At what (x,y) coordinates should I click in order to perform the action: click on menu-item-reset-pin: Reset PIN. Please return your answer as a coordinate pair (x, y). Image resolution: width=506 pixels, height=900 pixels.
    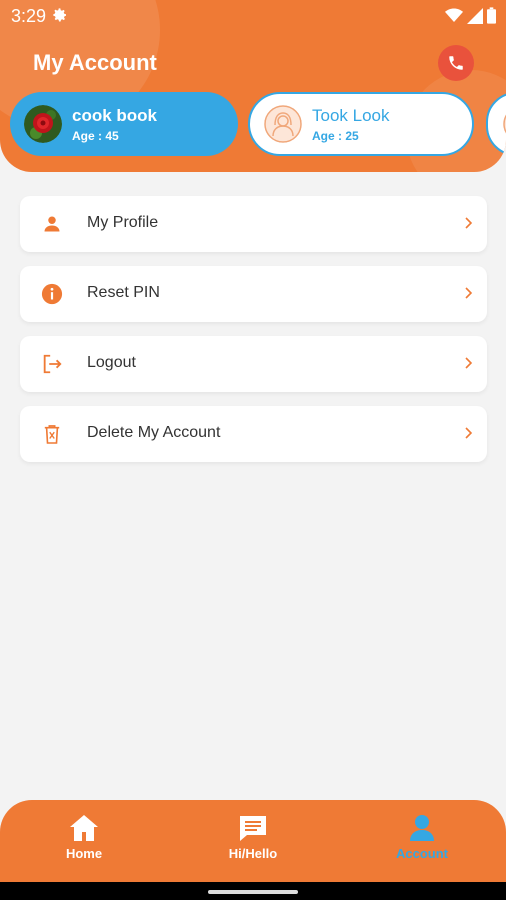
    Looking at the image, I should click on (253, 294).